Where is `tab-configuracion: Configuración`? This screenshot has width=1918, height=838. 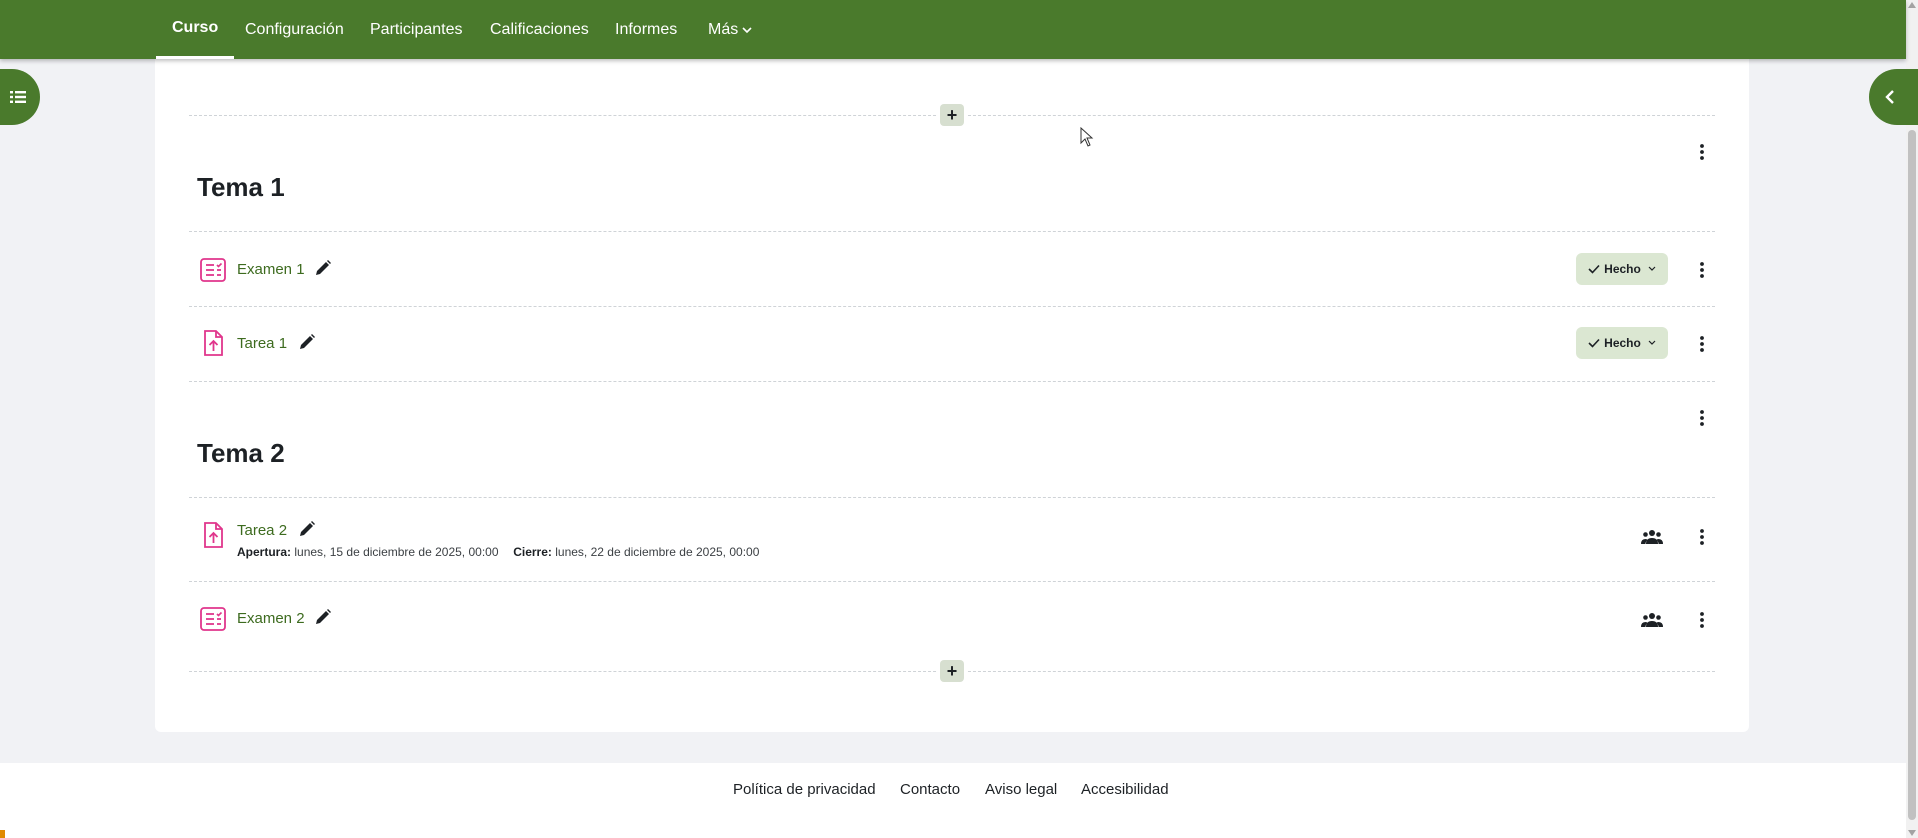
tab-configuracion: Configuración is located at coordinates (294, 29).